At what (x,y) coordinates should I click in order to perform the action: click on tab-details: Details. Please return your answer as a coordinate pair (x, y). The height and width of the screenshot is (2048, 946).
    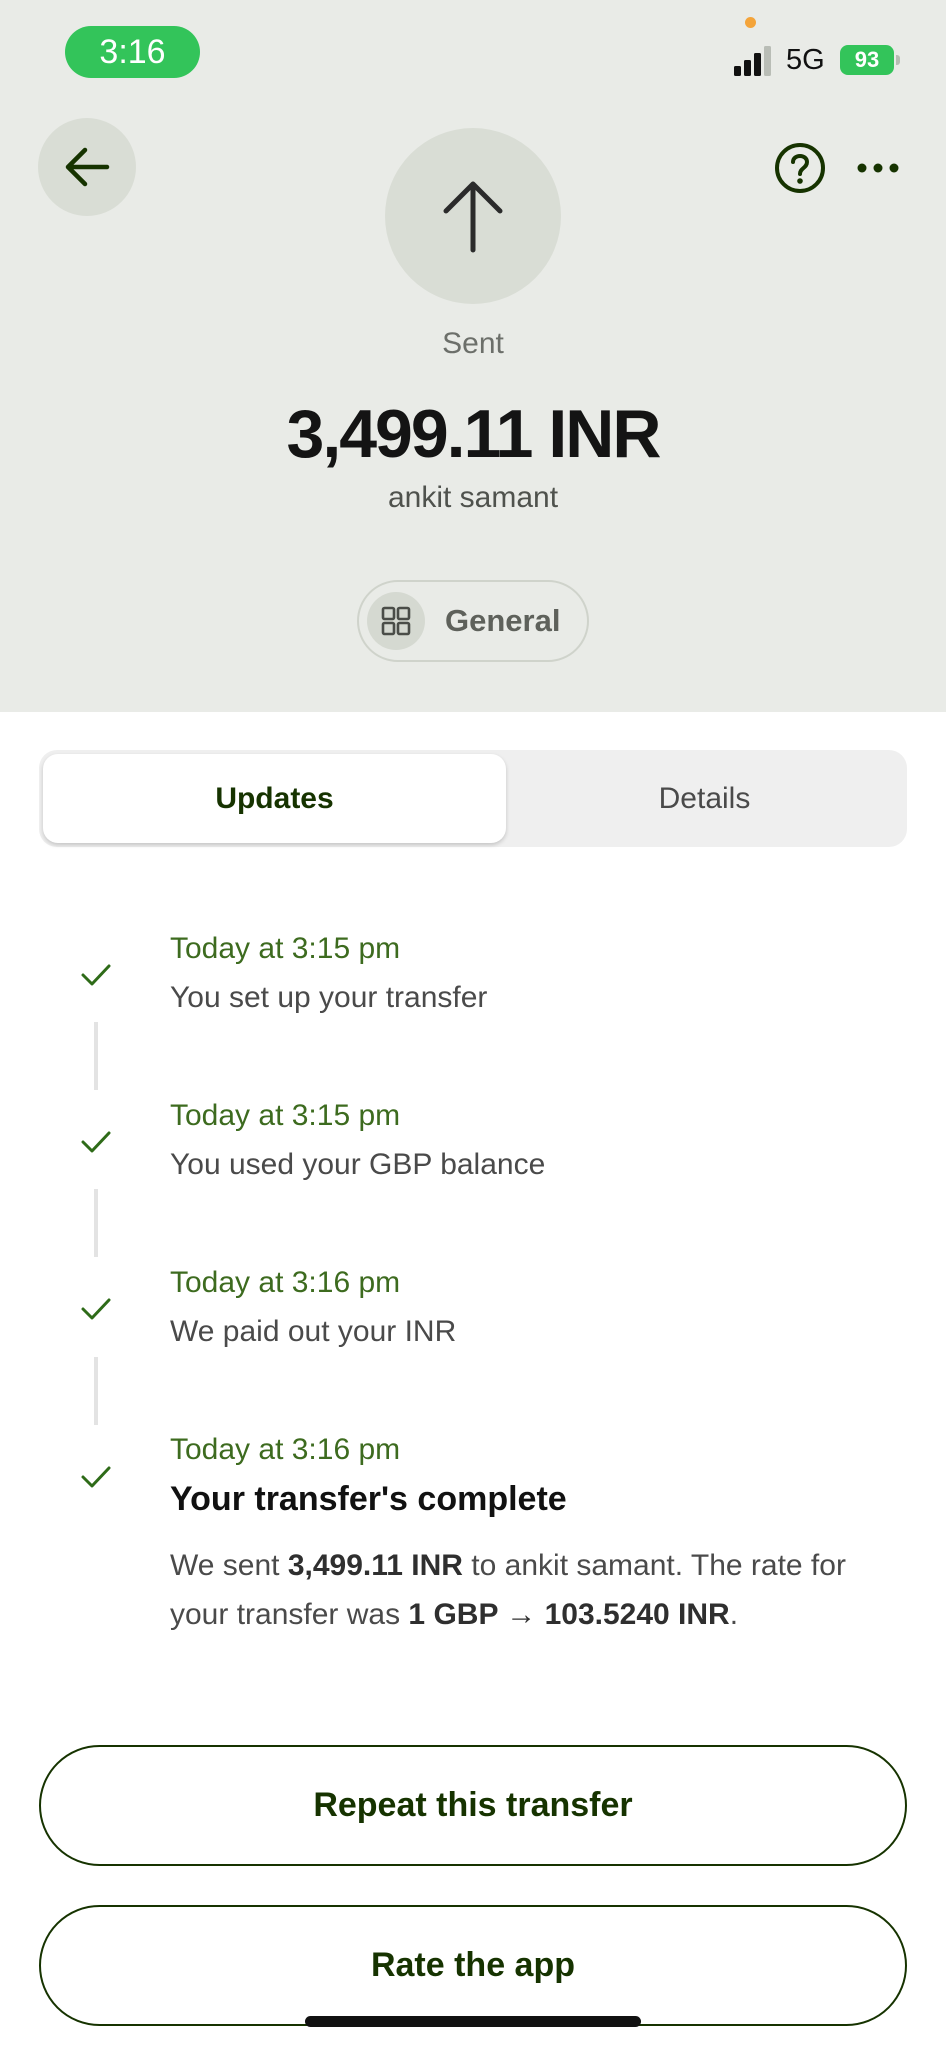
    Looking at the image, I should click on (704, 798).